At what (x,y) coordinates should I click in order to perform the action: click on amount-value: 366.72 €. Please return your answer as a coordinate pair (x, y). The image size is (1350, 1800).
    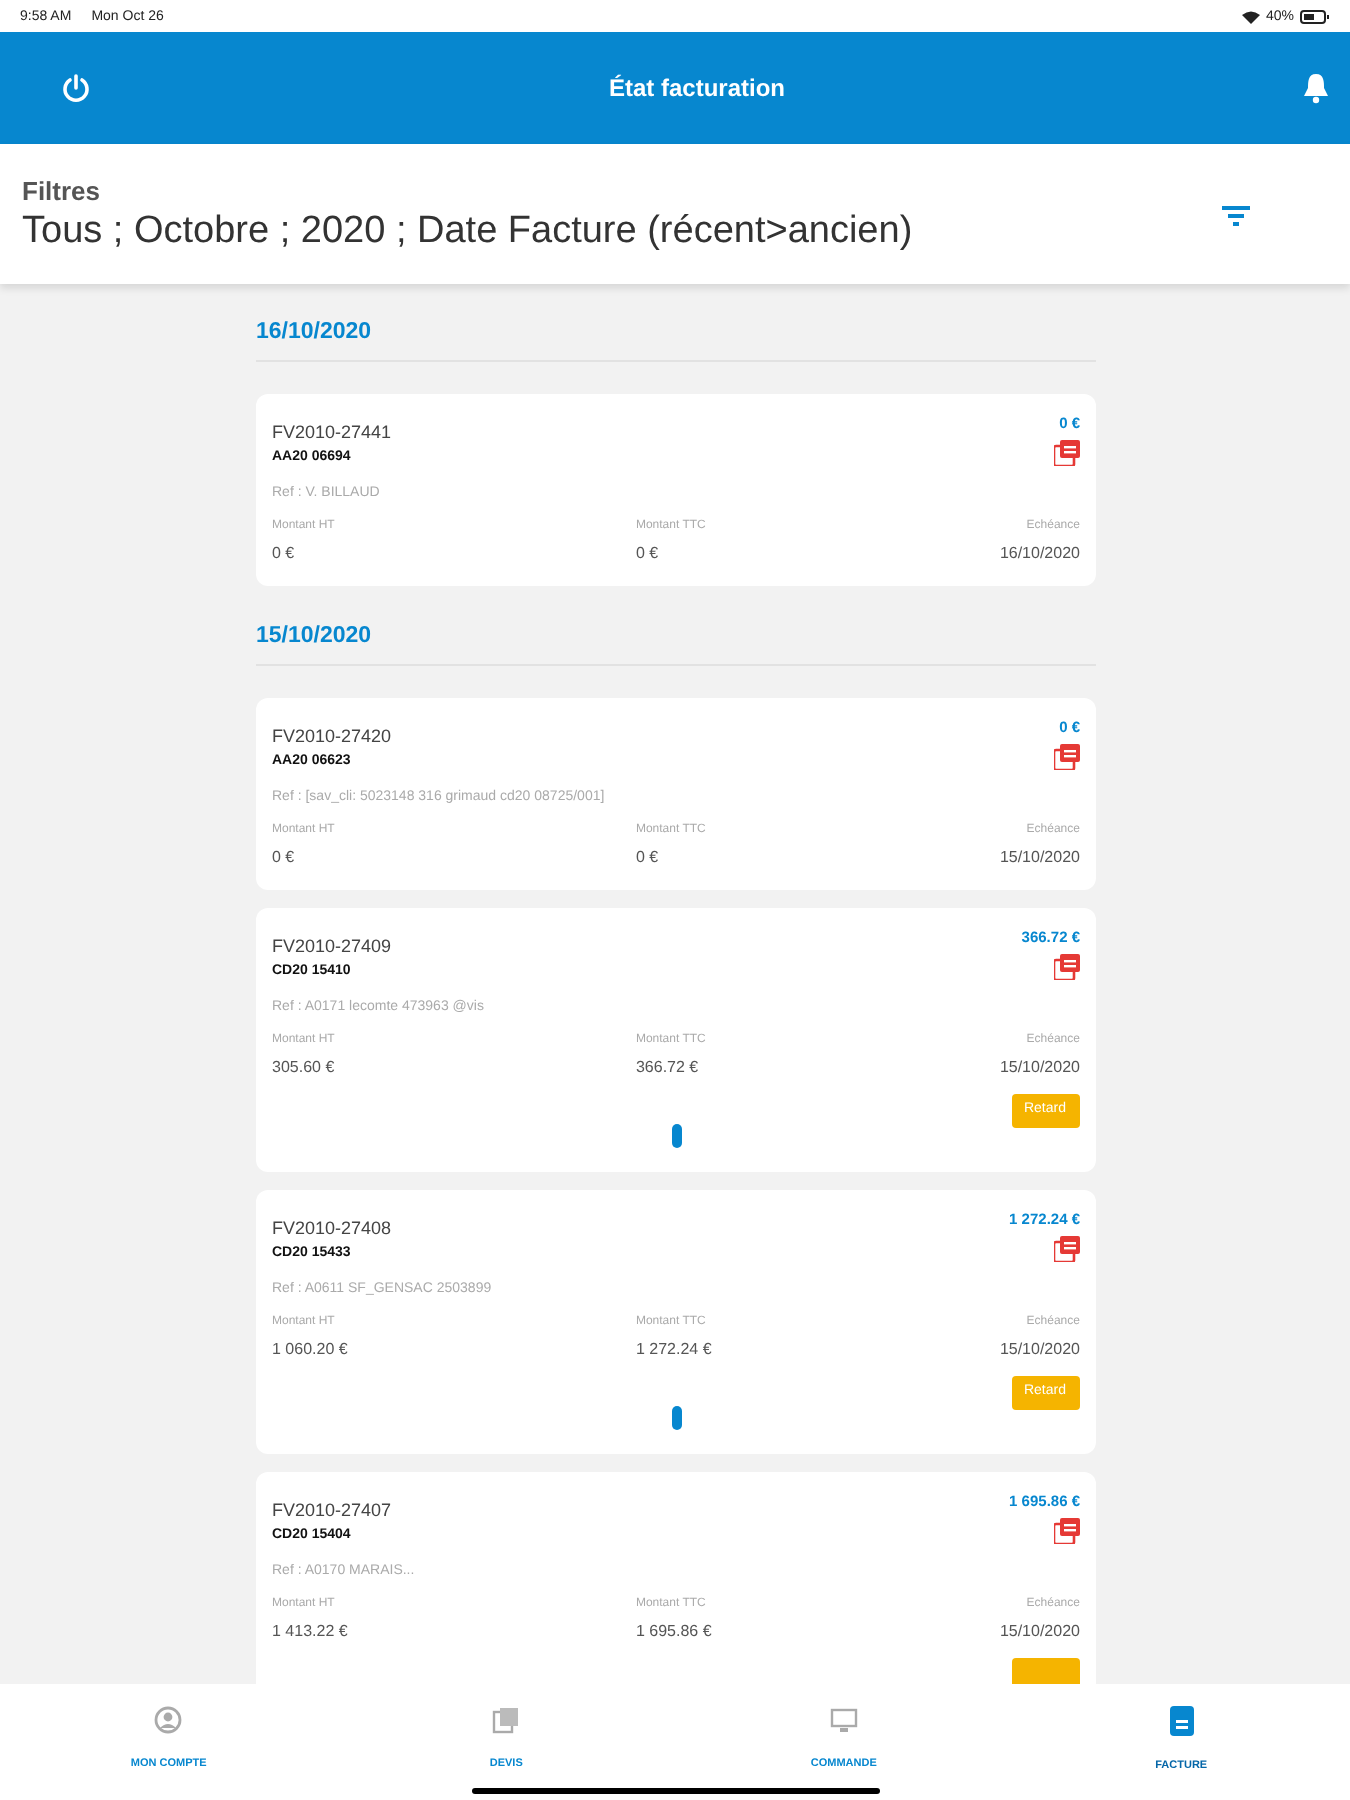
    Looking at the image, I should click on (668, 1067).